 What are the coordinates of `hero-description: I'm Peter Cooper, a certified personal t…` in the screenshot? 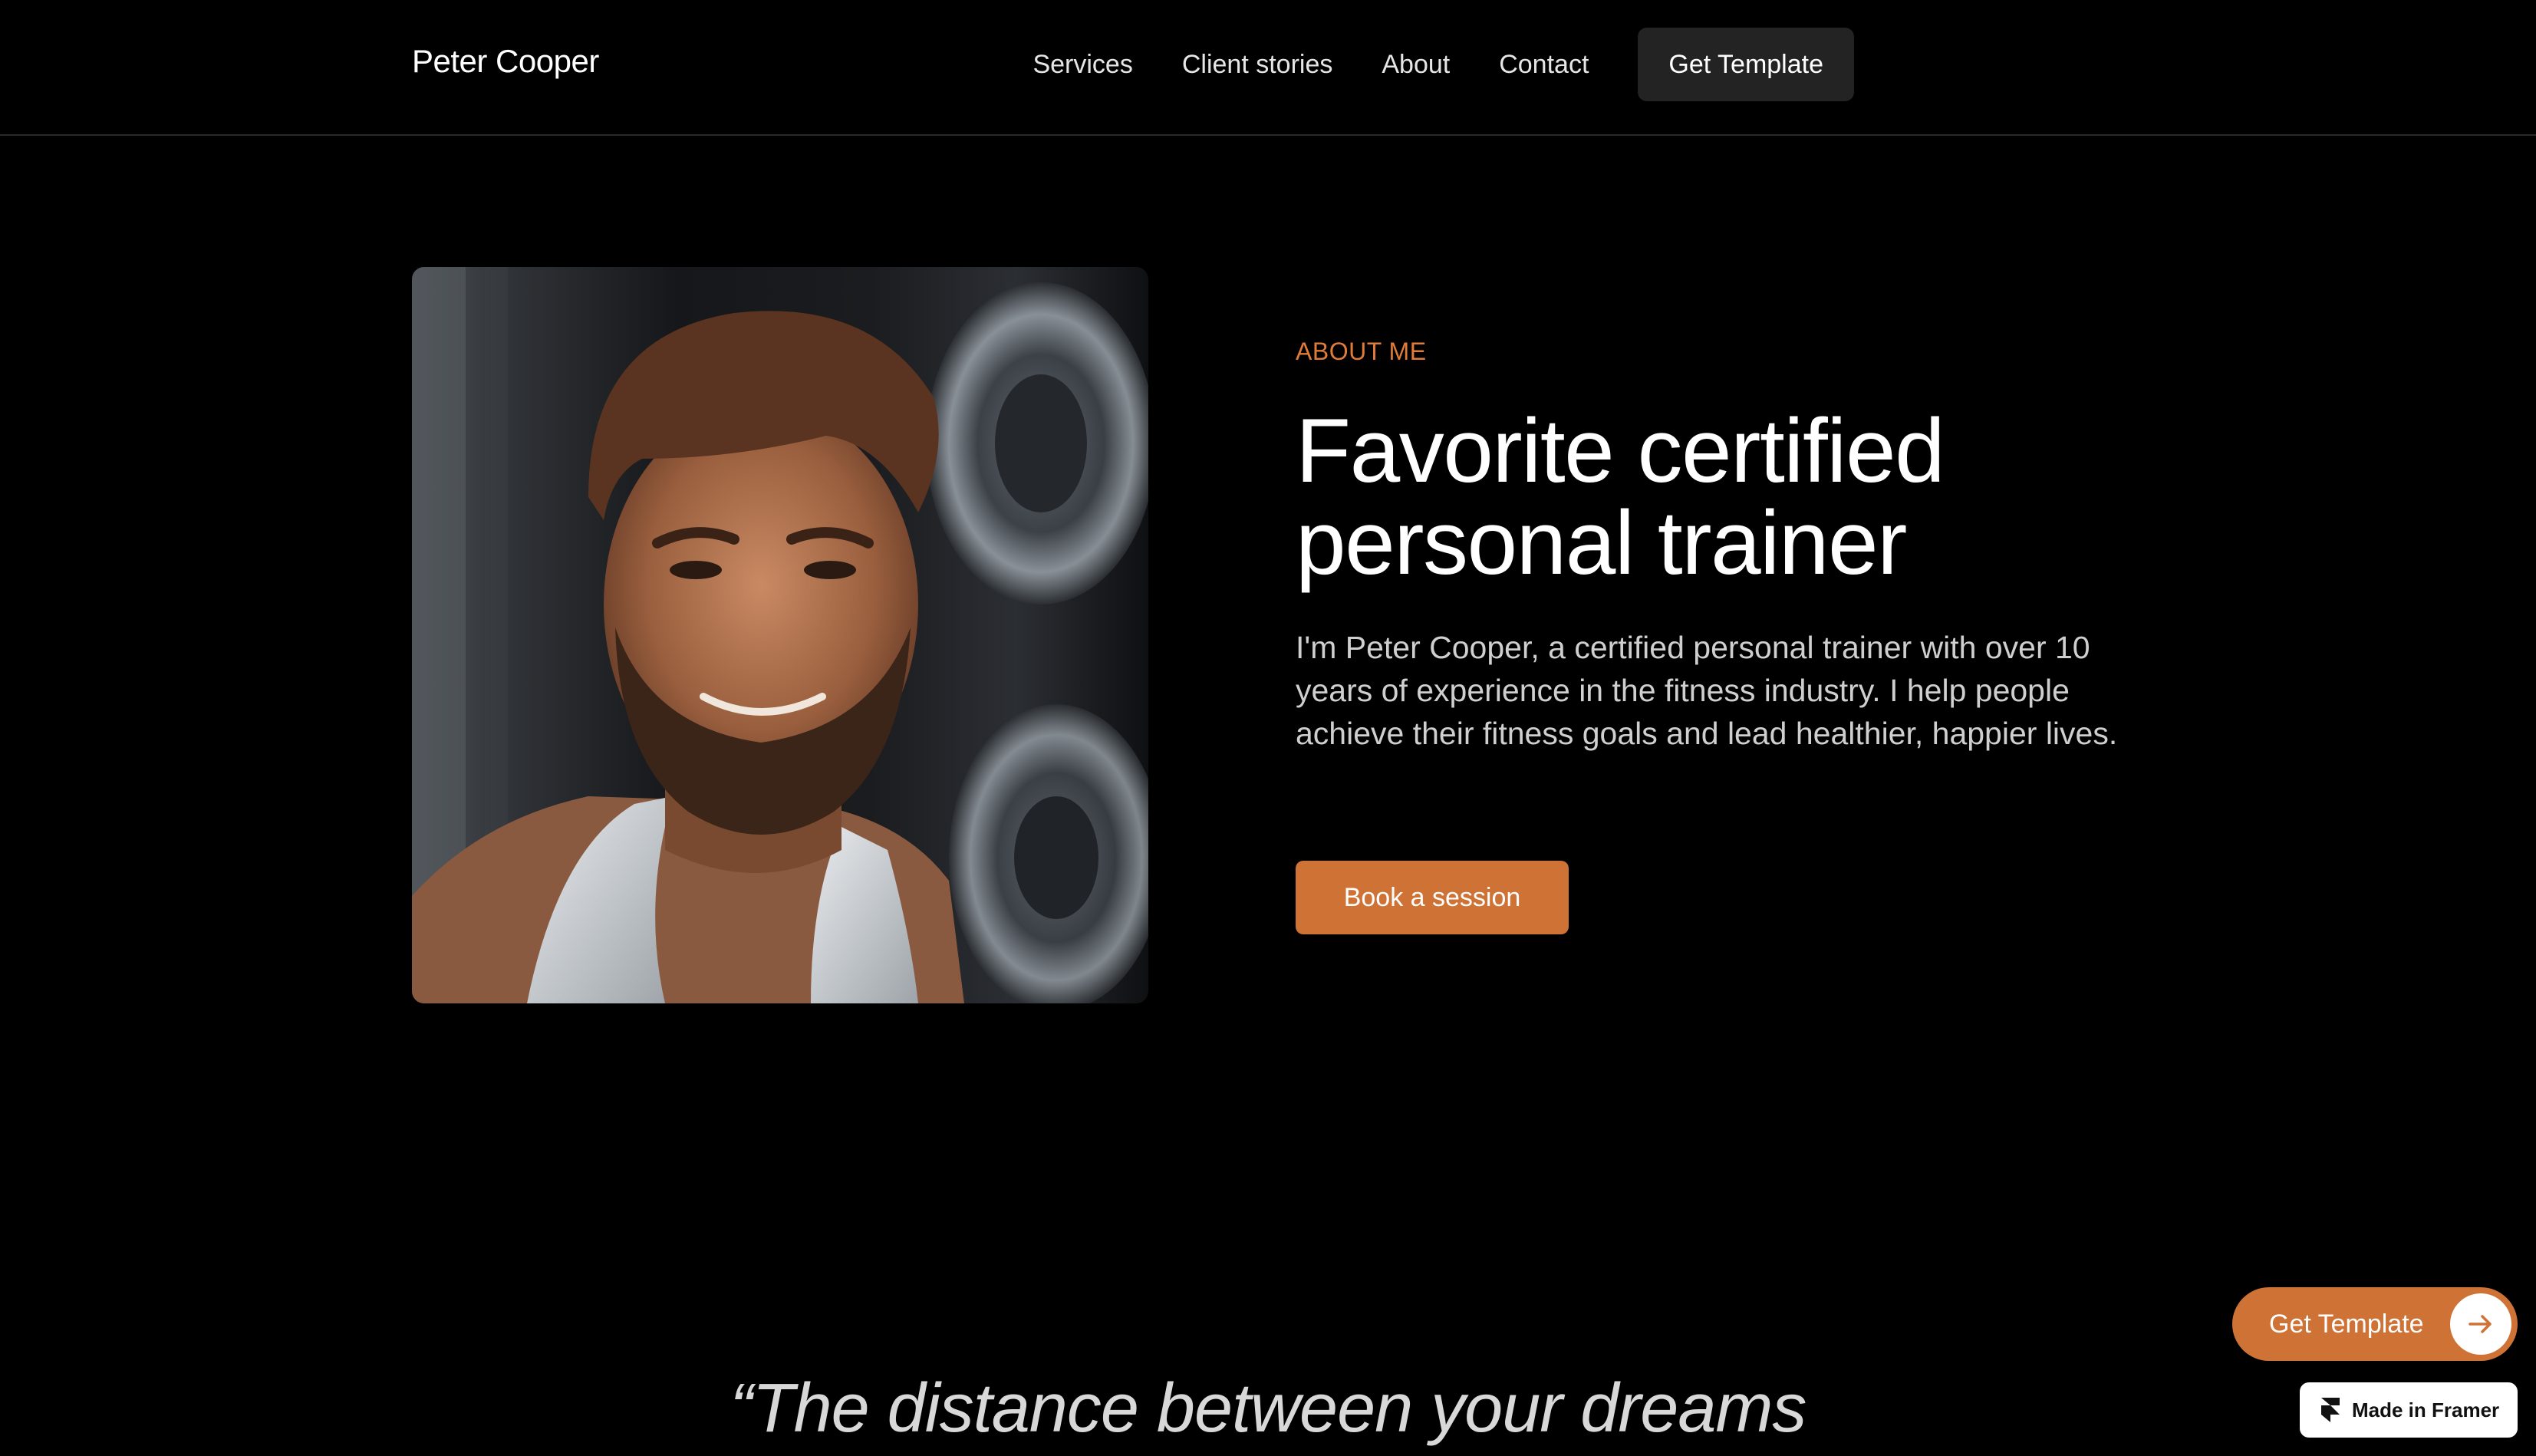 It's located at (1707, 690).